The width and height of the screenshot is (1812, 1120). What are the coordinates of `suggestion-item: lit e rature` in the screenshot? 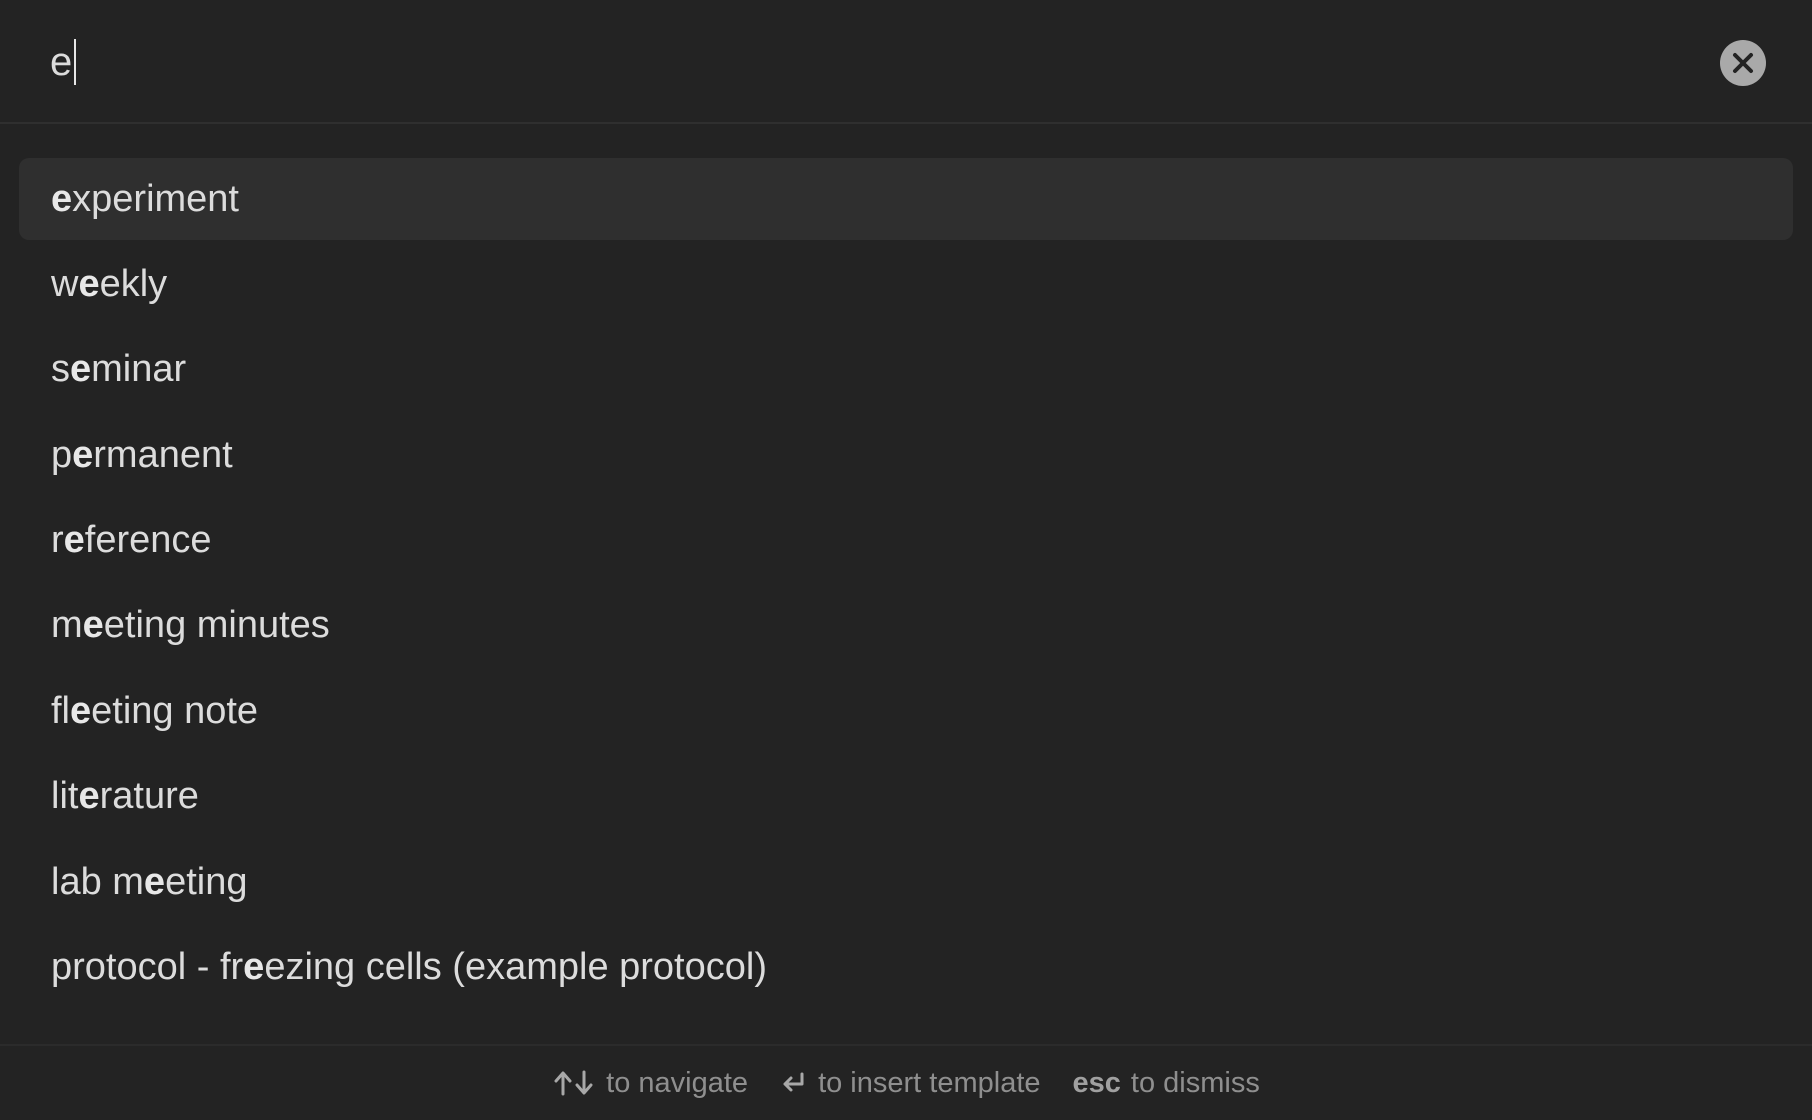 It's located at (906, 797).